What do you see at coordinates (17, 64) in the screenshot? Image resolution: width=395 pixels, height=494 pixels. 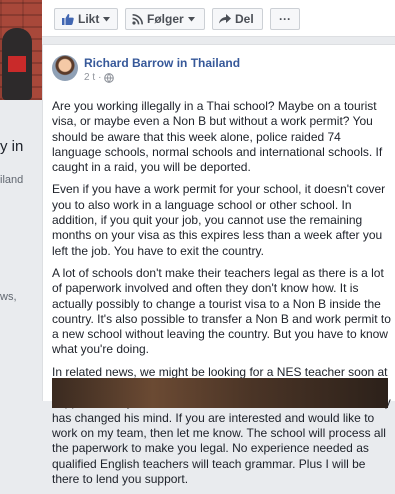 I see `person-shirt-detail` at bounding box center [17, 64].